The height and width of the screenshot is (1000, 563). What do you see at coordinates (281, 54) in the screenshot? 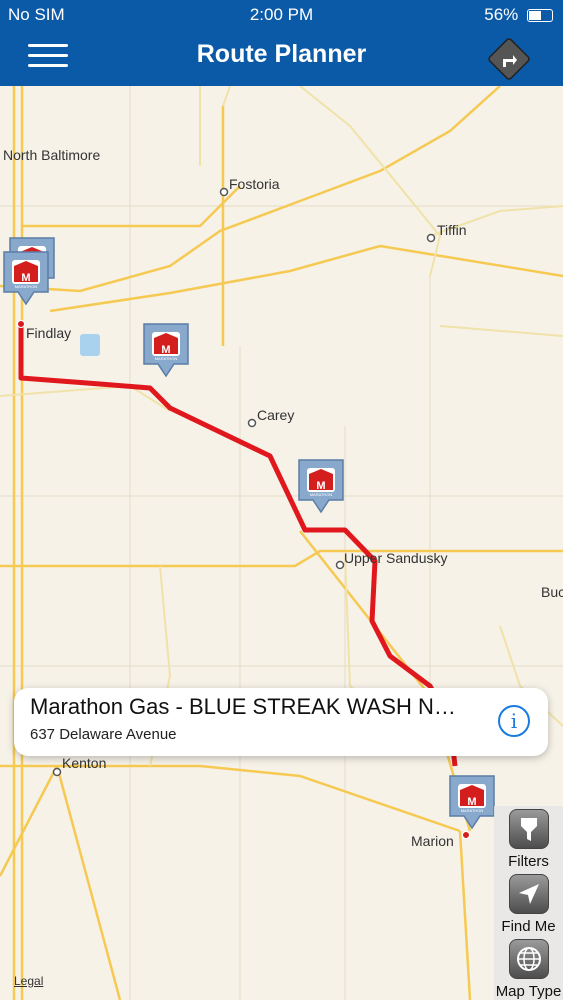
I see `page-title: Route Planner` at bounding box center [281, 54].